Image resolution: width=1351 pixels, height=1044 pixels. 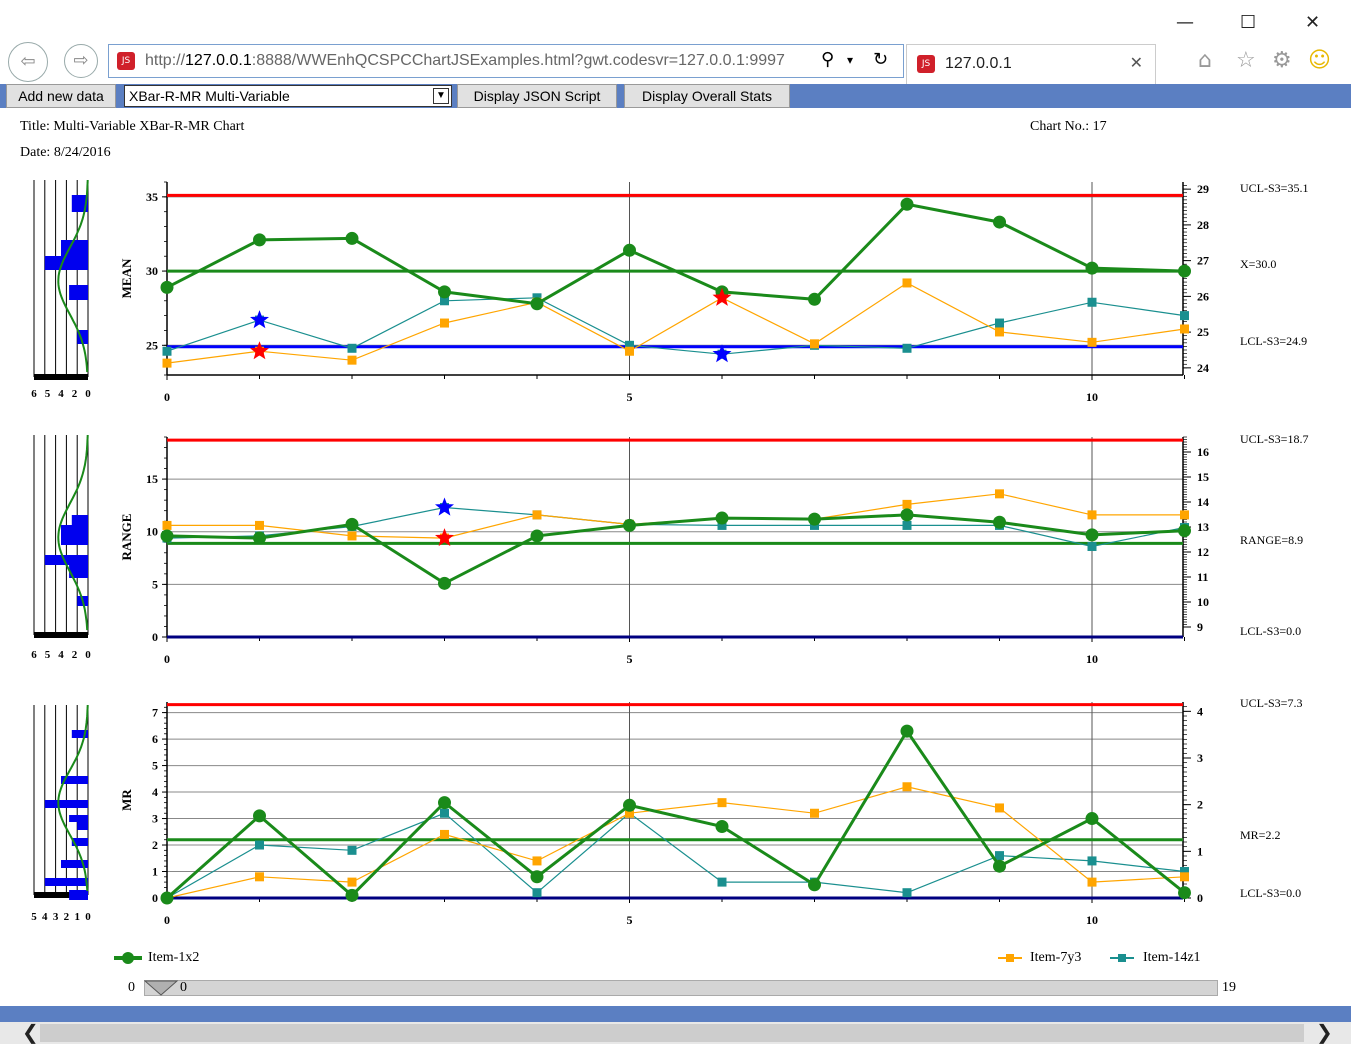 What do you see at coordinates (1200, 711) in the screenshot?
I see `right-tick-label: 4` at bounding box center [1200, 711].